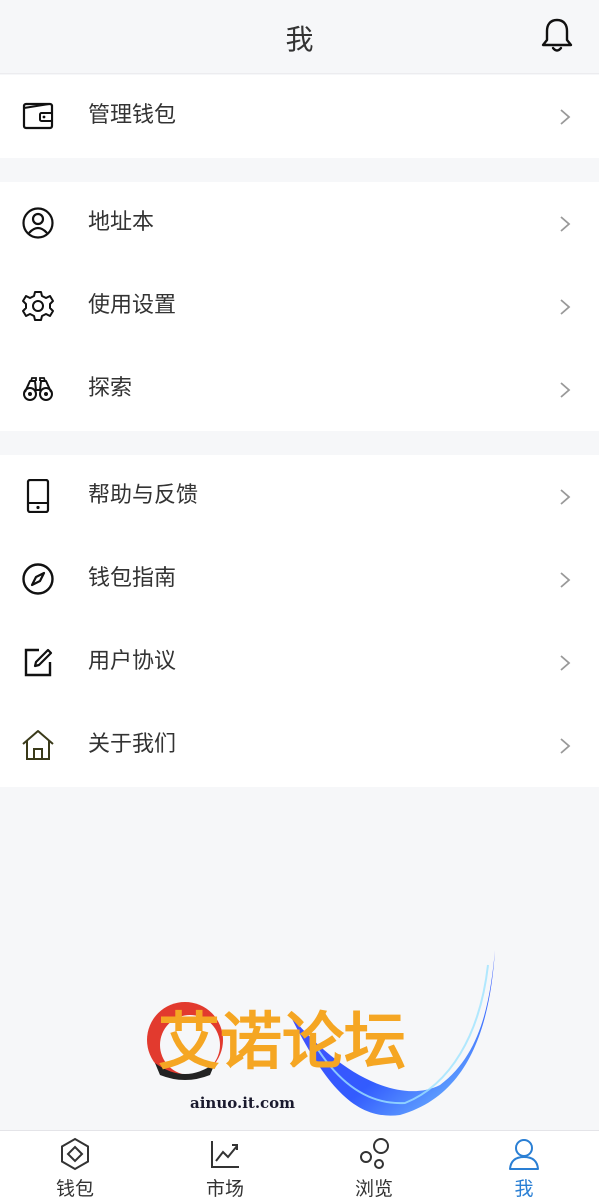 This screenshot has height=1199, width=599. What do you see at coordinates (299, 662) in the screenshot?
I see `menu-item-user-agreement: 用户协议` at bounding box center [299, 662].